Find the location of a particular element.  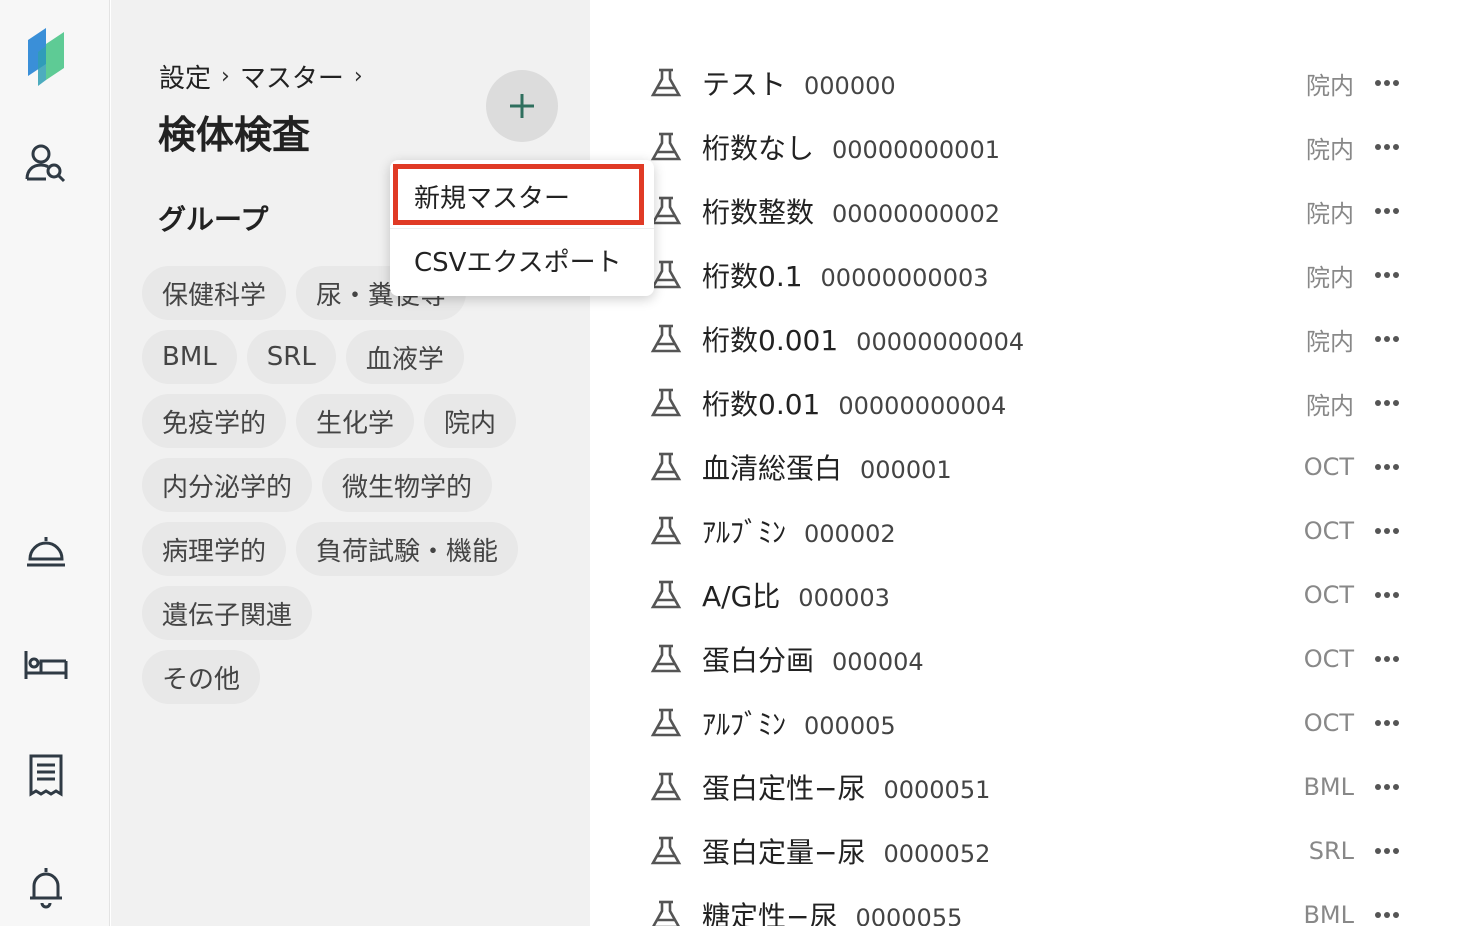

group-chip: 微生物学的 is located at coordinates (407, 485).